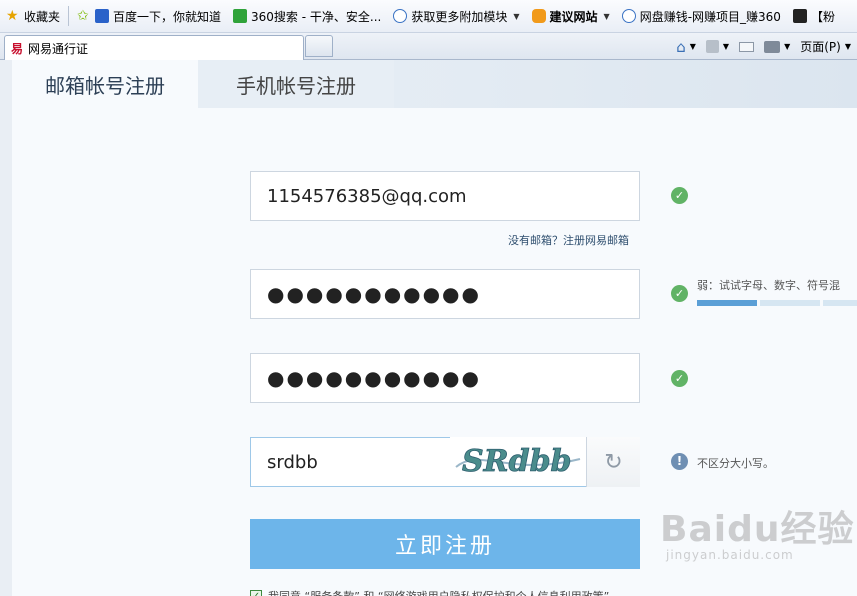 This screenshot has height=596, width=857. What do you see at coordinates (17, 48) in the screenshot?
I see `netease-icon: 易` at bounding box center [17, 48].